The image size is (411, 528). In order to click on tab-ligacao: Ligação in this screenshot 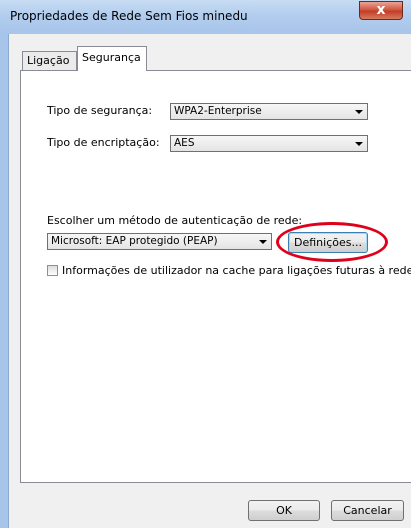, I will do `click(49, 61)`.